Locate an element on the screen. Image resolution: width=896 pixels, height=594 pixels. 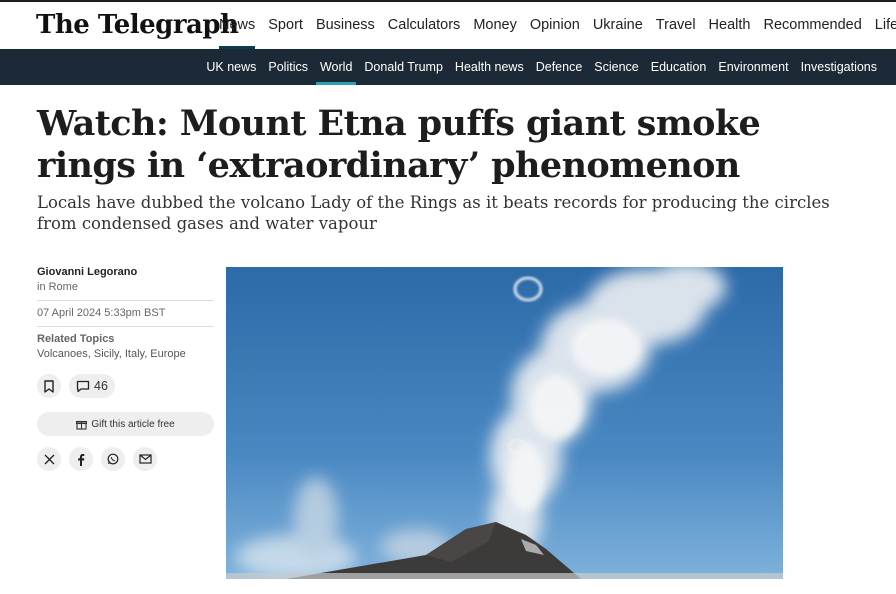
bookmark-button is located at coordinates (49, 386).